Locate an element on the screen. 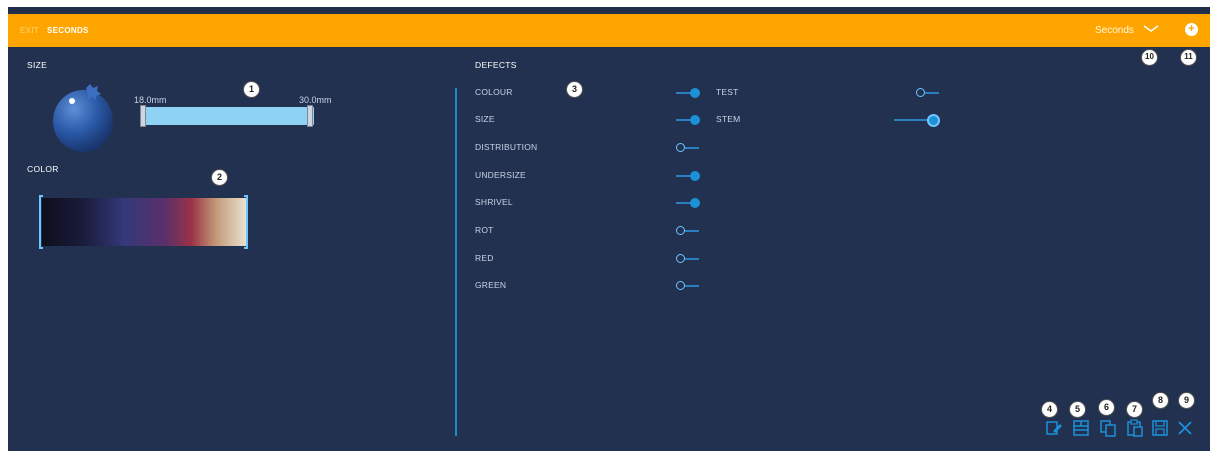  save-icon is located at coordinates (1160, 428).